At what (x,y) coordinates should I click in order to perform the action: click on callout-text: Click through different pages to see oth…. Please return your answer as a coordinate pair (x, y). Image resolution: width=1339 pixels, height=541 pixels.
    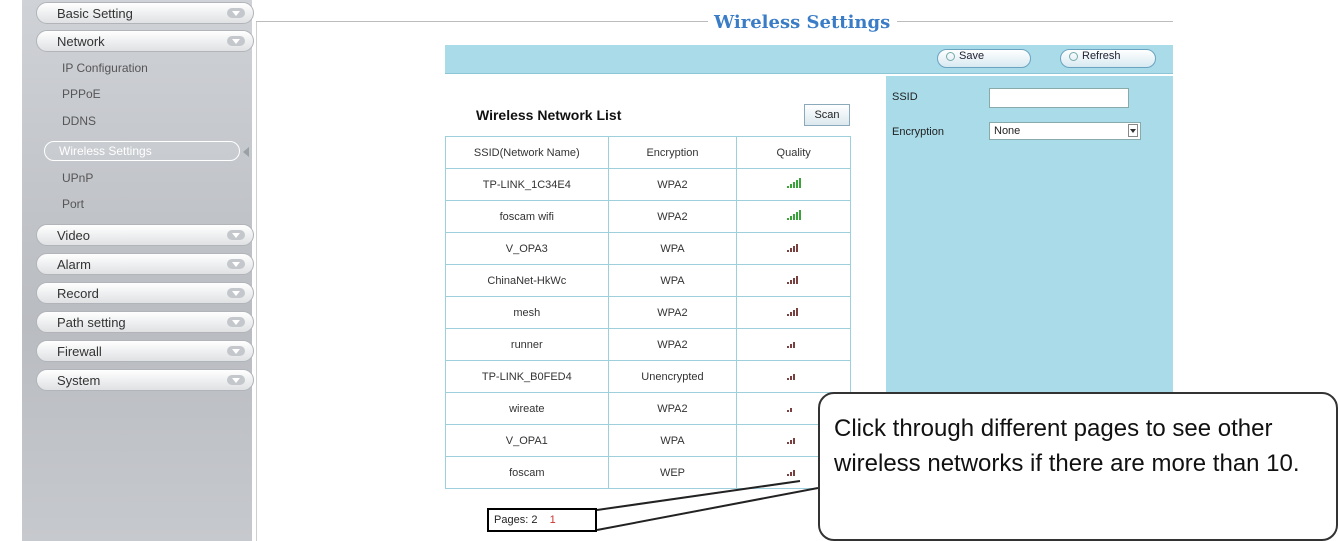
    Looking at the image, I should click on (1067, 446).